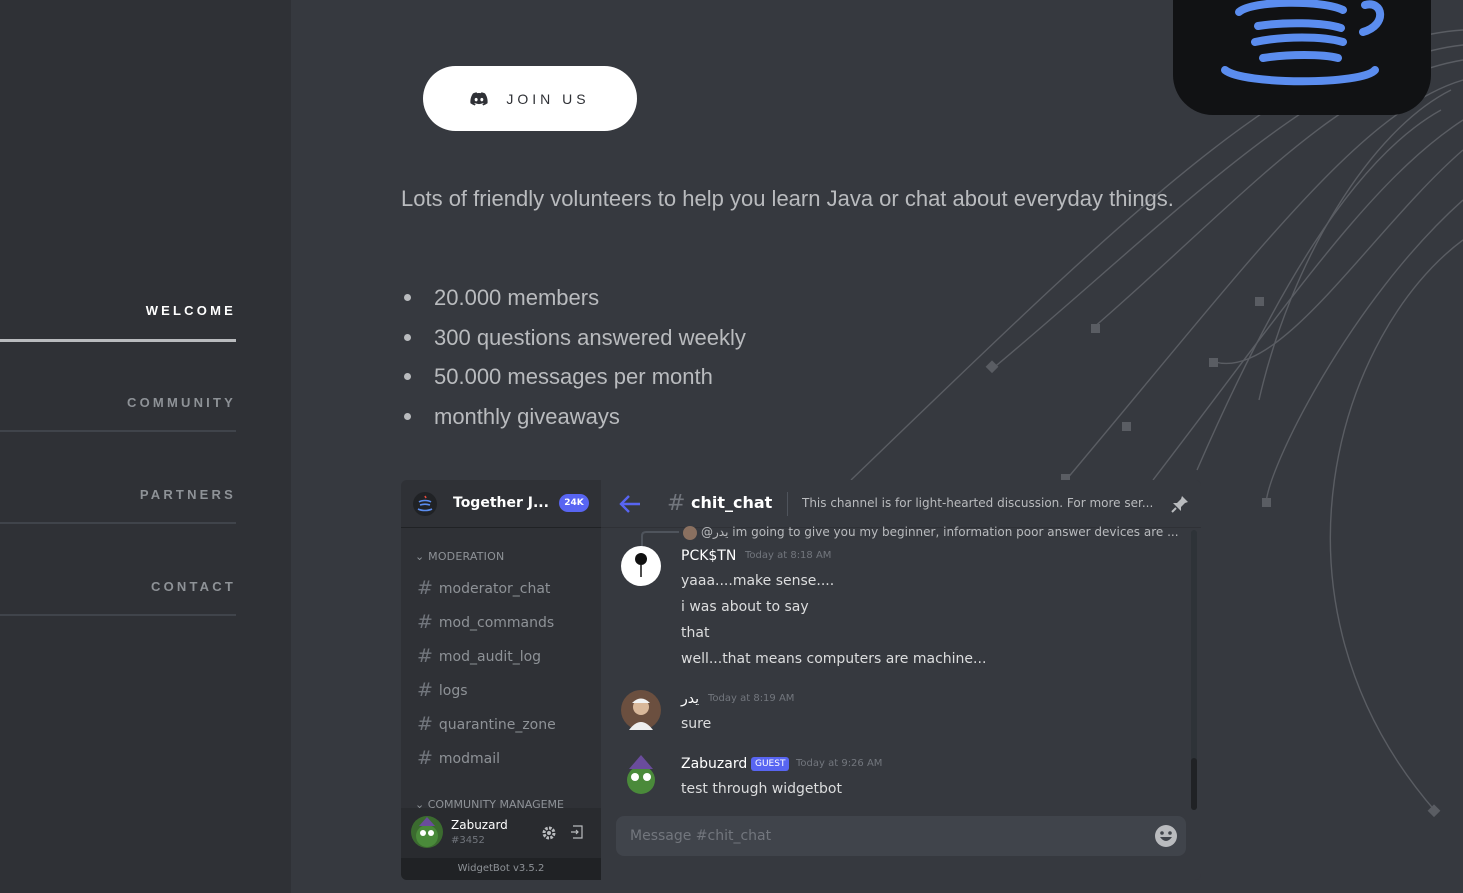  What do you see at coordinates (468, 840) in the screenshot?
I see `user-discriminator: #3452` at bounding box center [468, 840].